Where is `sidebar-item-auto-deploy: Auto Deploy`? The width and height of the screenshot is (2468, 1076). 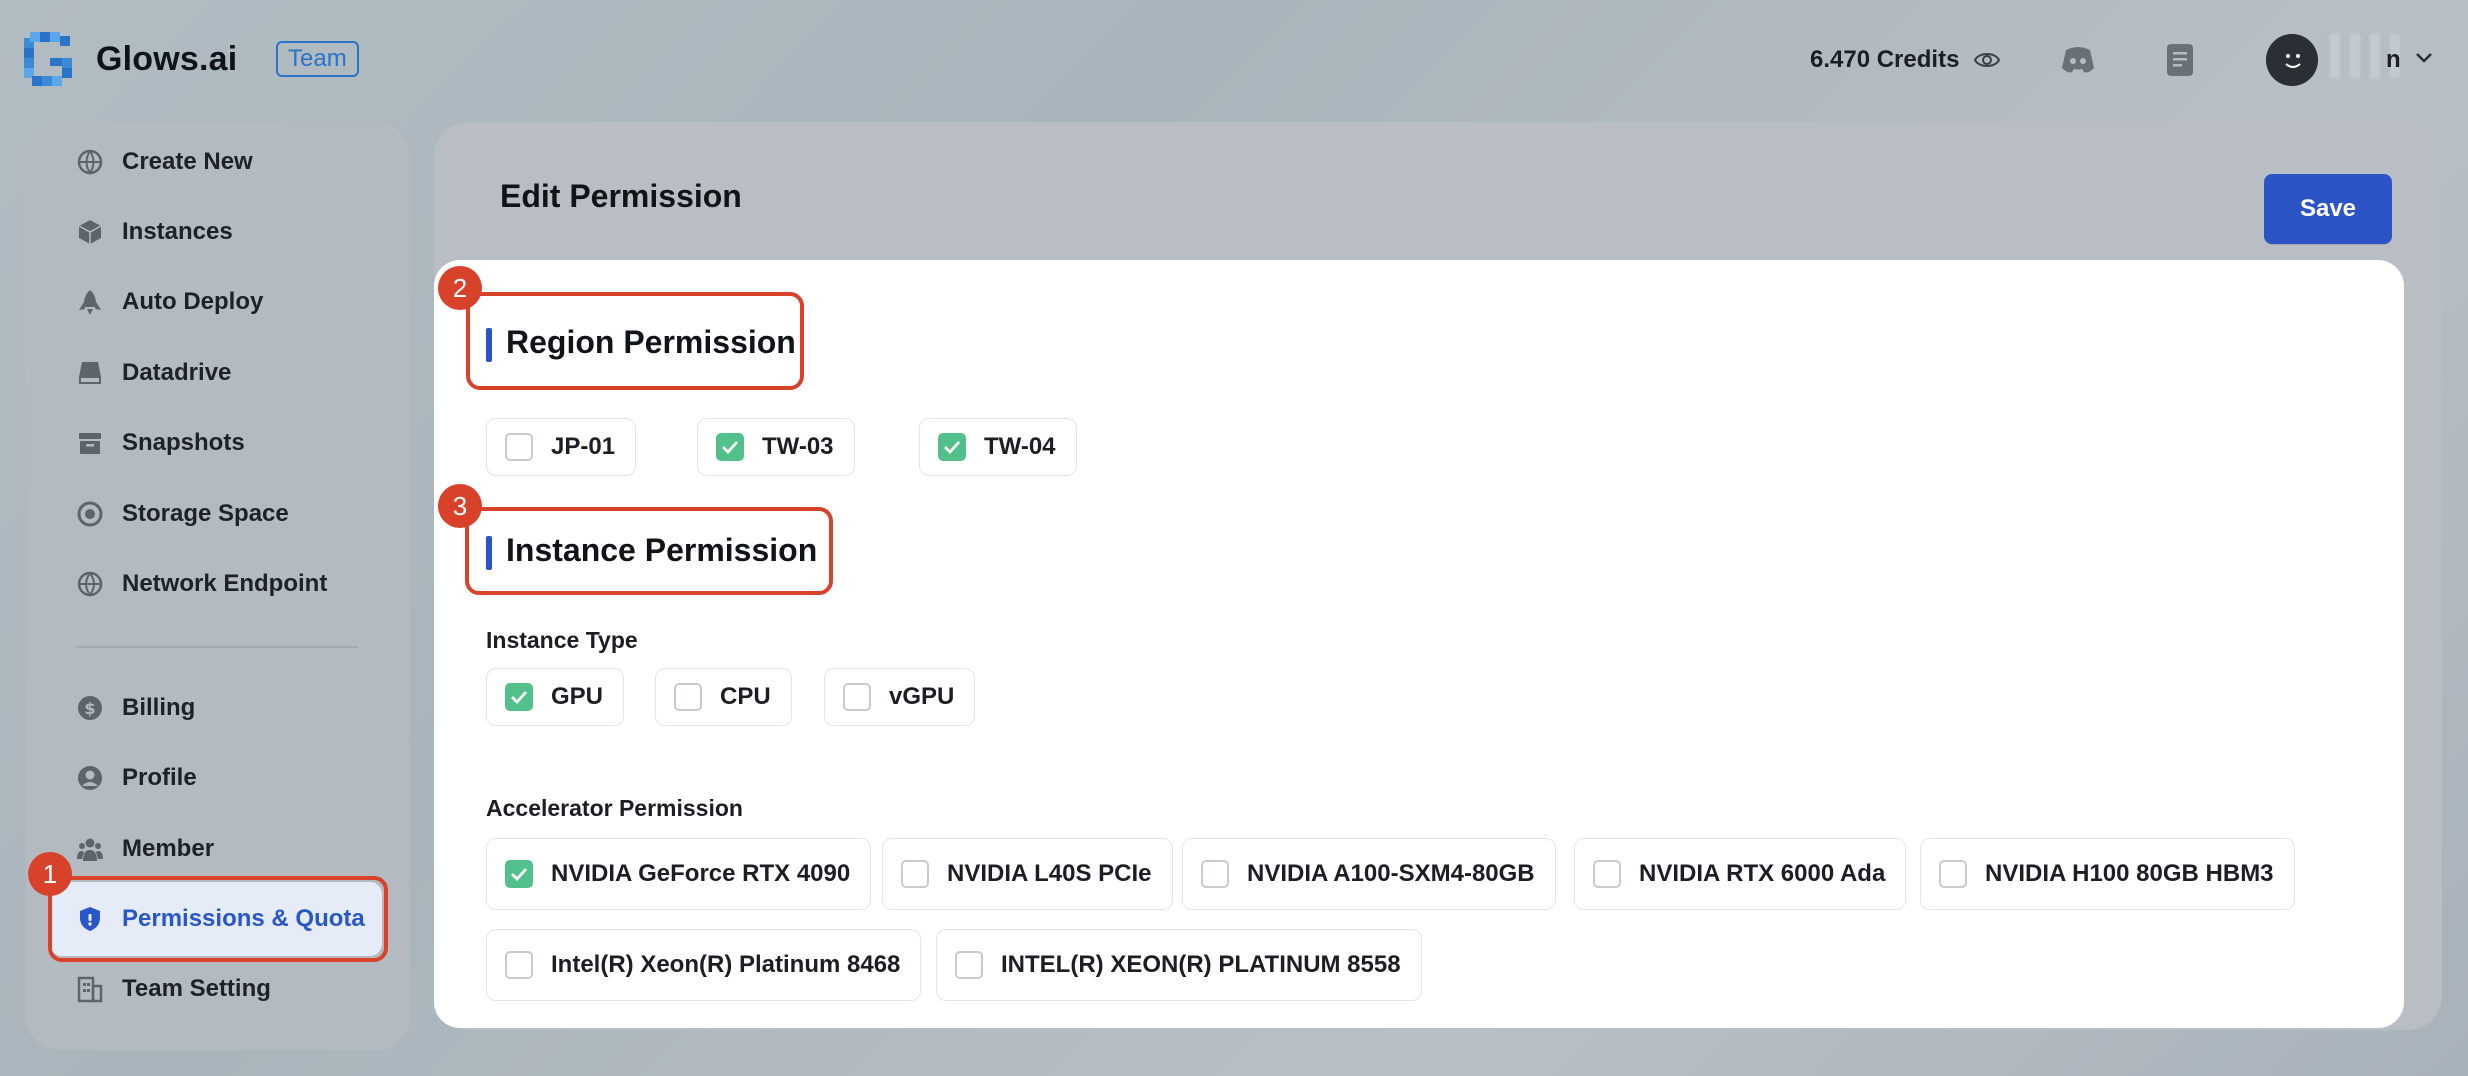 sidebar-item-auto-deploy: Auto Deploy is located at coordinates (216, 302).